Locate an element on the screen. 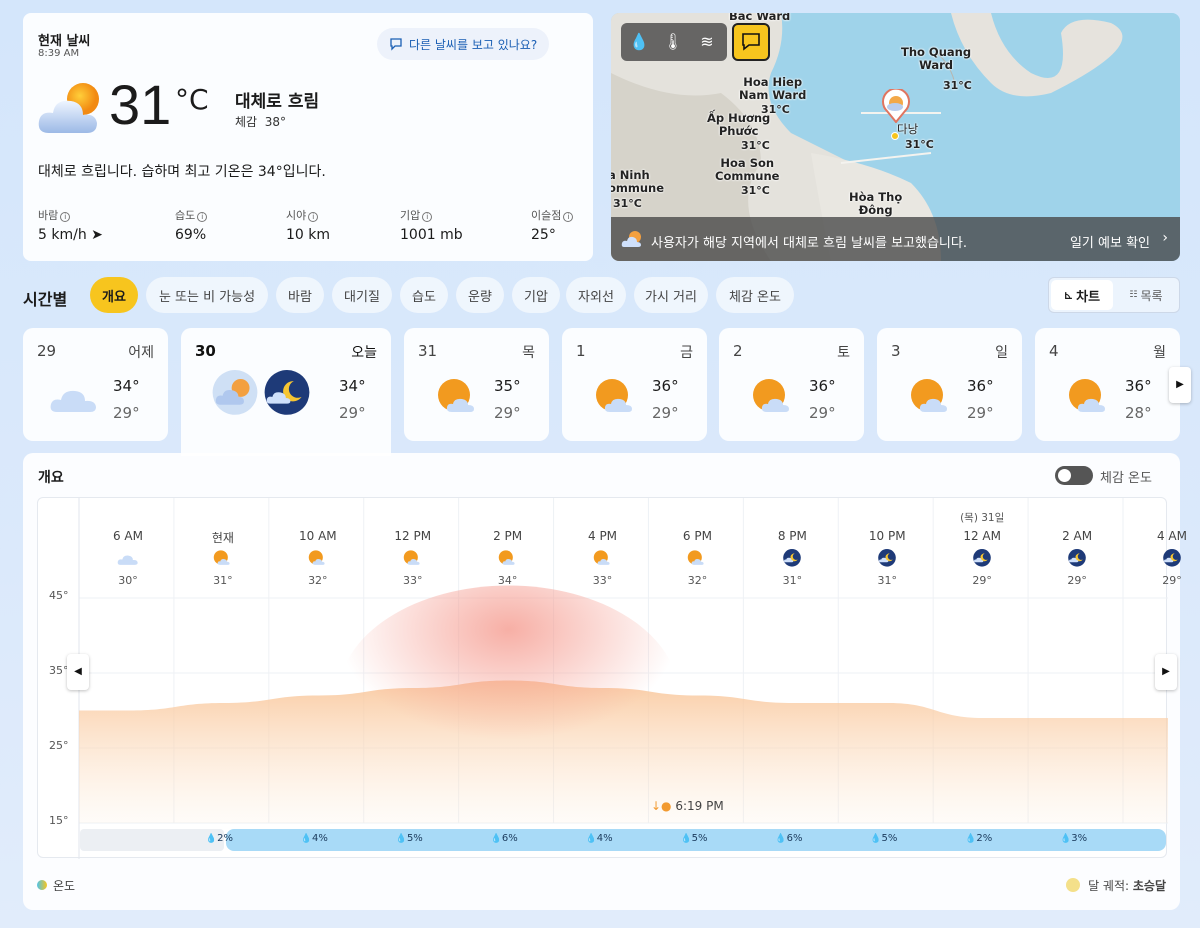 This screenshot has height=928, width=1200. chip-pressure: 기압 is located at coordinates (536, 295).